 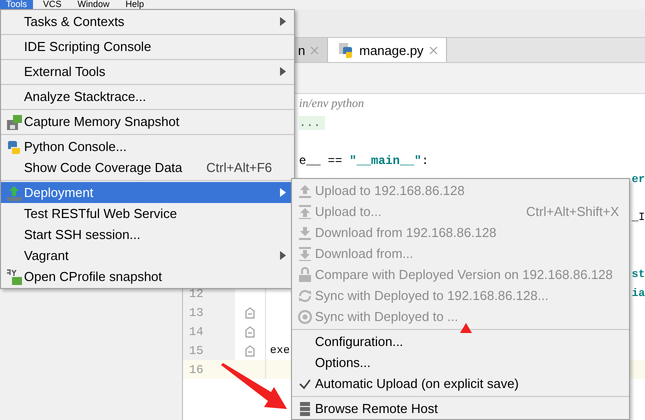 I want to click on menu-item: Test RESTful Web Service, so click(x=147, y=213).